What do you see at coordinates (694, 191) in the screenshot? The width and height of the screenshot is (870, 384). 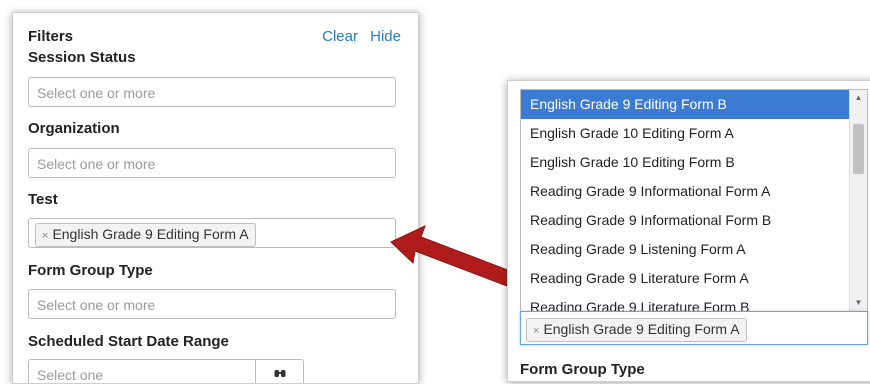 I see `option-item: Reading Grade 9 Informational Form A` at bounding box center [694, 191].